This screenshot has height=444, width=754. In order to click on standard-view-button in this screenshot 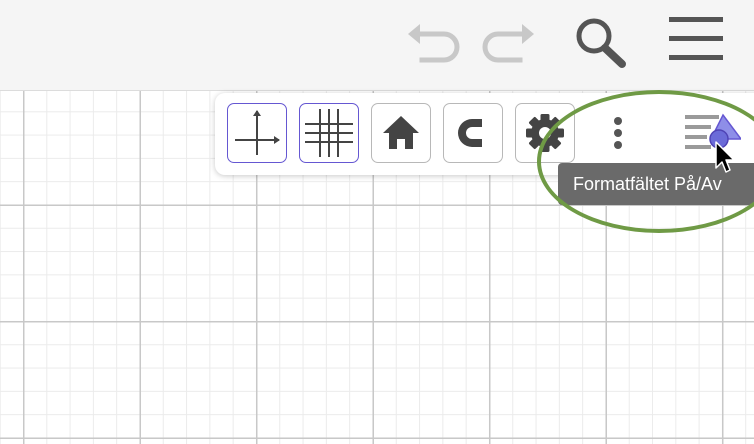, I will do `click(401, 133)`.